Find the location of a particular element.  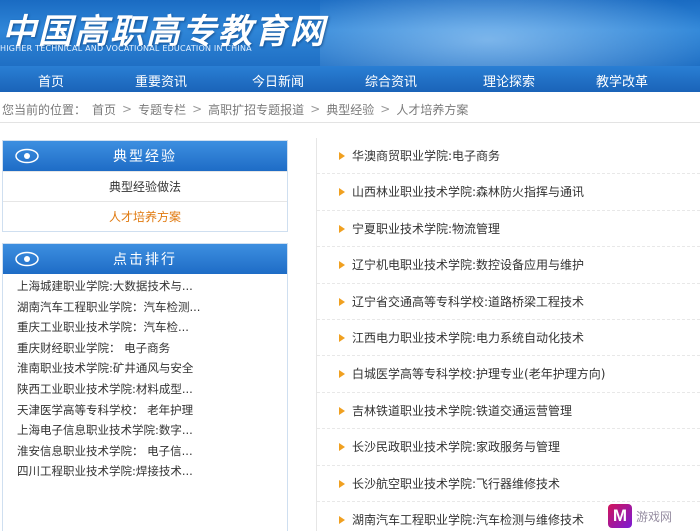

breadcrumb-item-home: 首页 is located at coordinates (104, 109).